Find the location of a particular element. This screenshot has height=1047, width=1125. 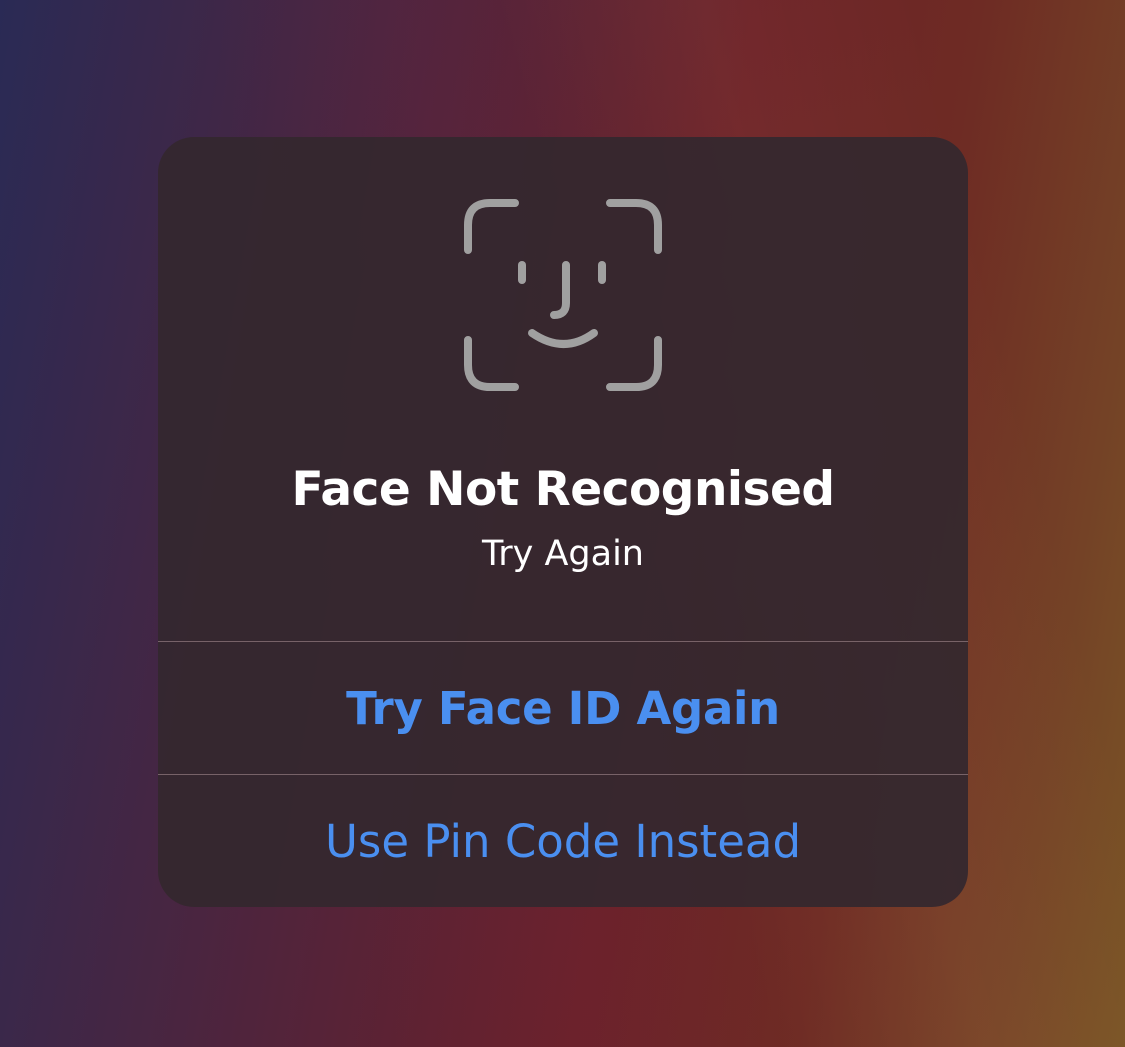

try-face-id-again-button: Try Face ID Again is located at coordinates (563, 708).